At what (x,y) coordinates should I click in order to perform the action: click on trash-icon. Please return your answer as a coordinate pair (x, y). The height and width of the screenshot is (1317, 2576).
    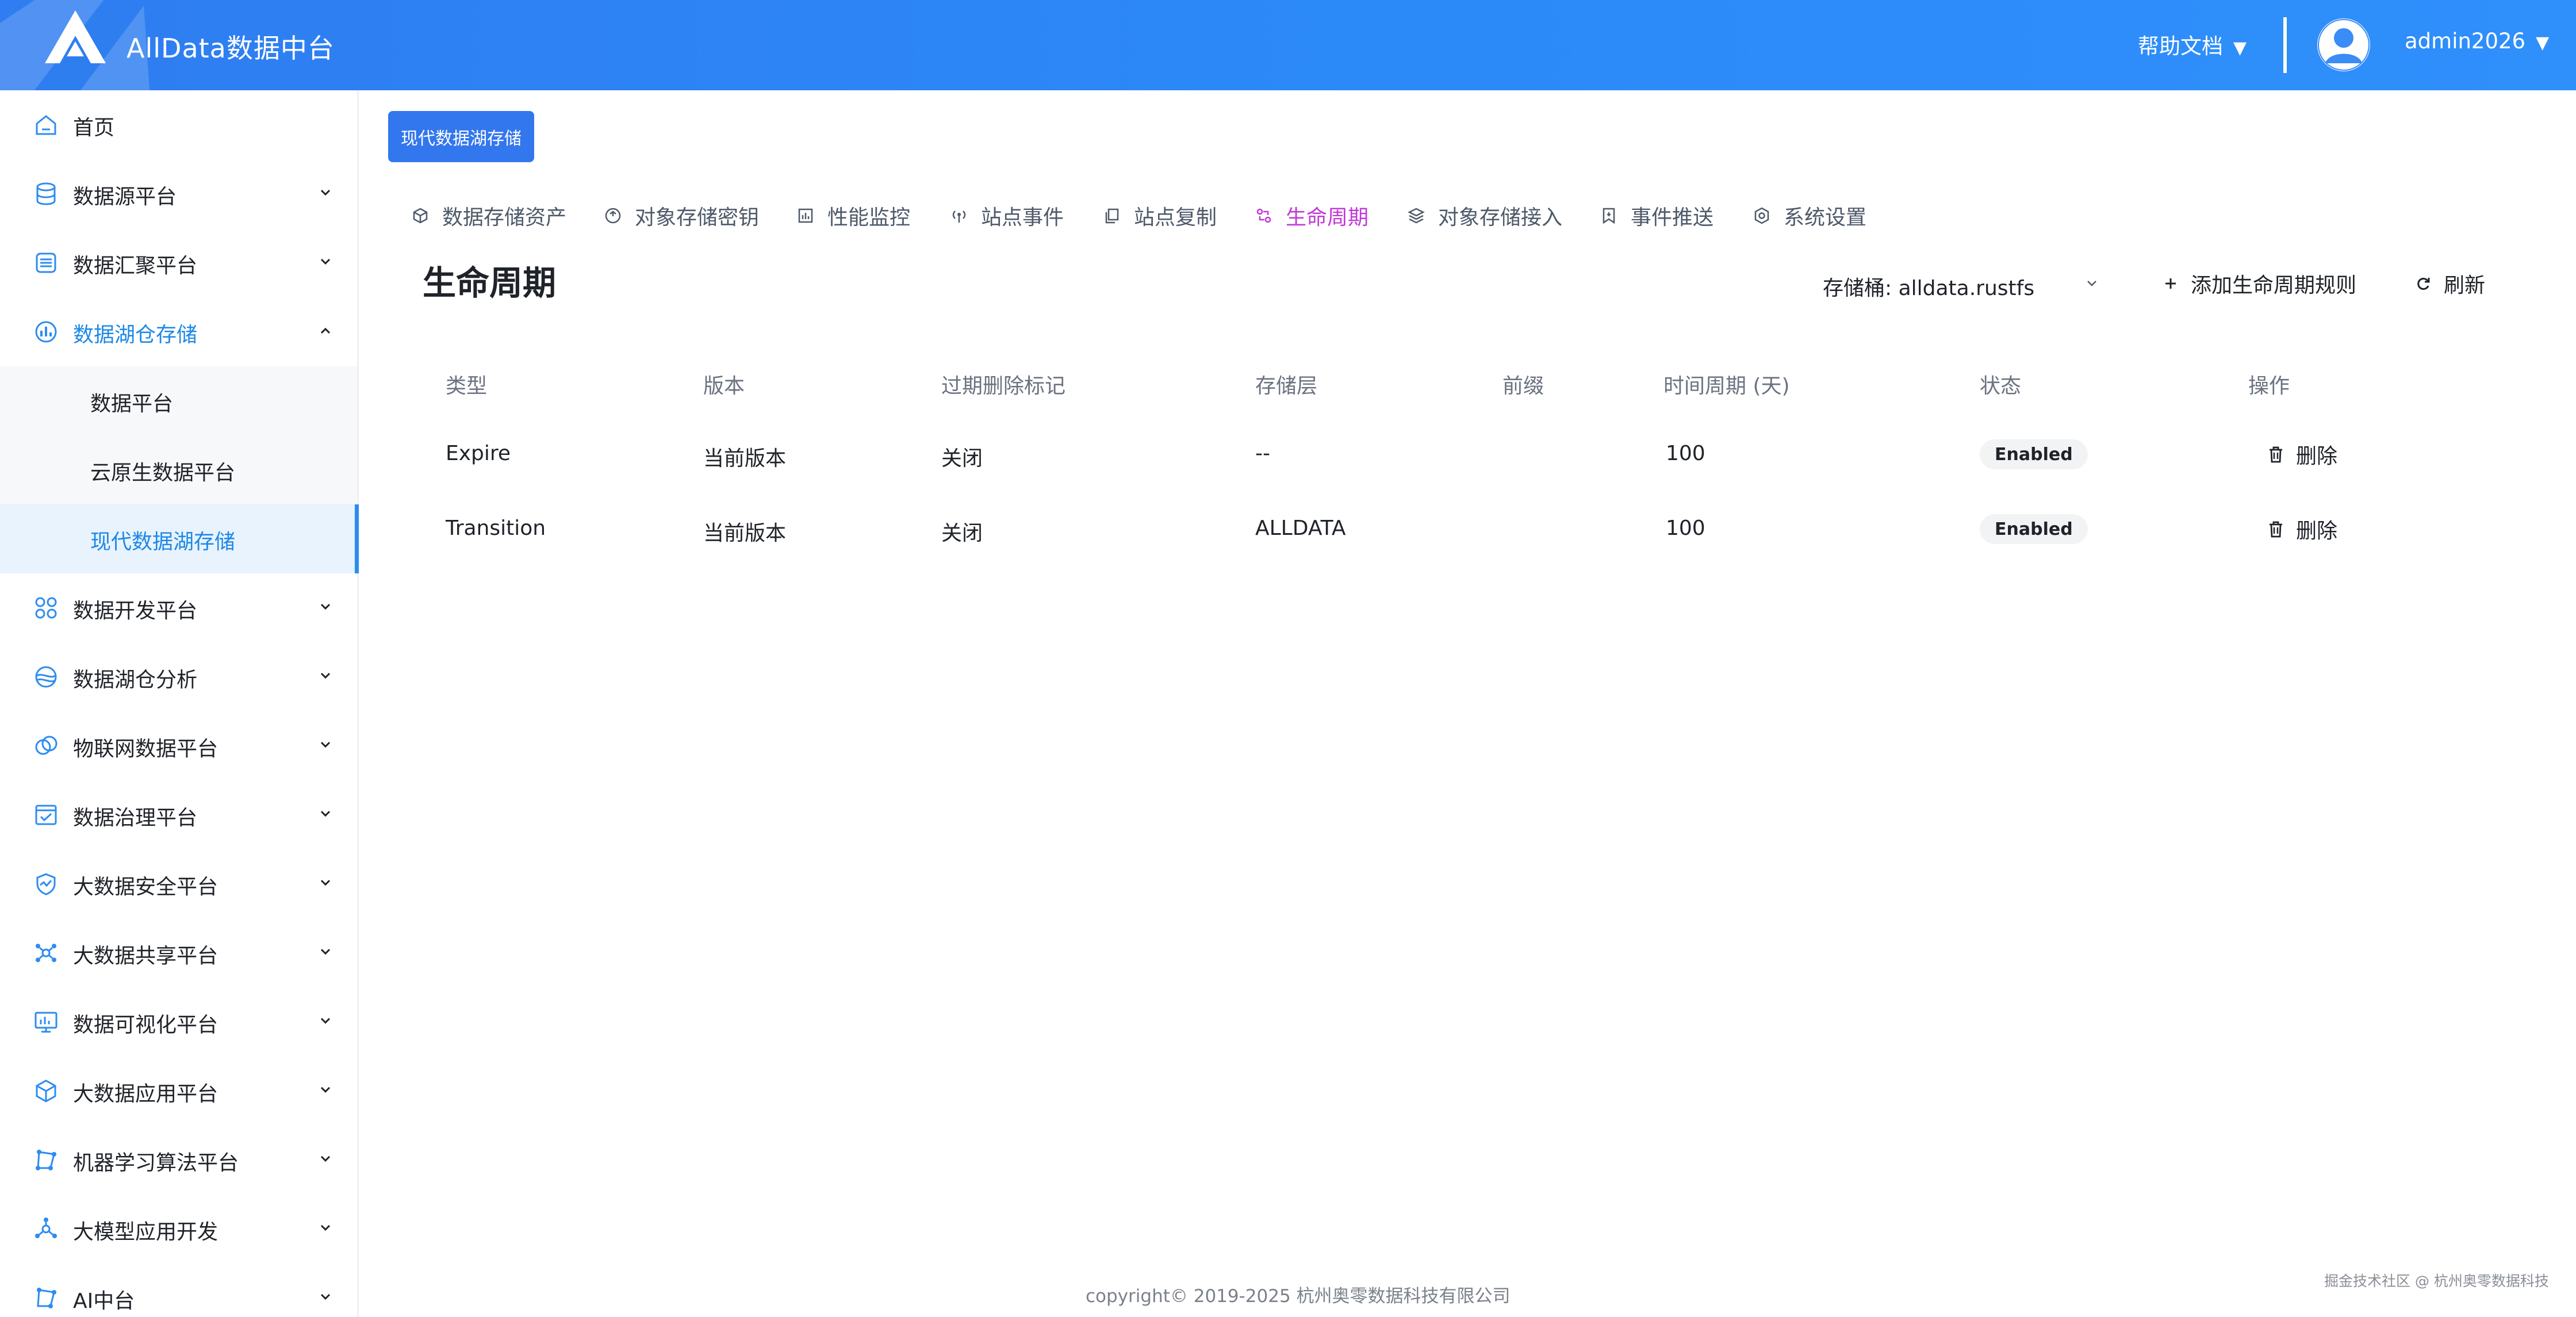
    Looking at the image, I should click on (2276, 529).